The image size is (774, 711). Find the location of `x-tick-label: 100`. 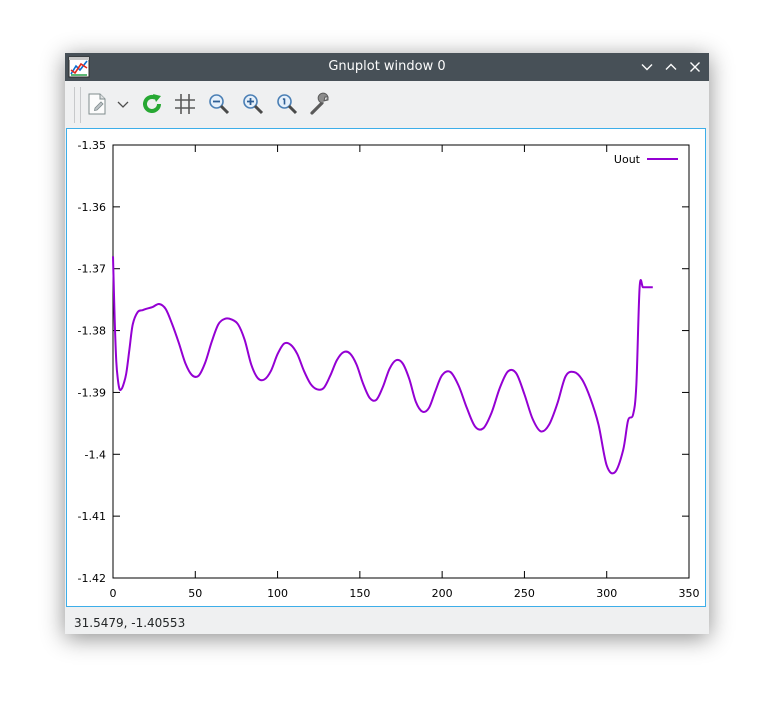

x-tick-label: 100 is located at coordinates (277, 593).